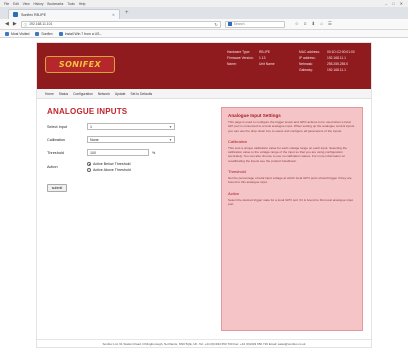 The height and width of the screenshot is (353, 408). I want to click on menu-tools: Tools, so click(70, 4).